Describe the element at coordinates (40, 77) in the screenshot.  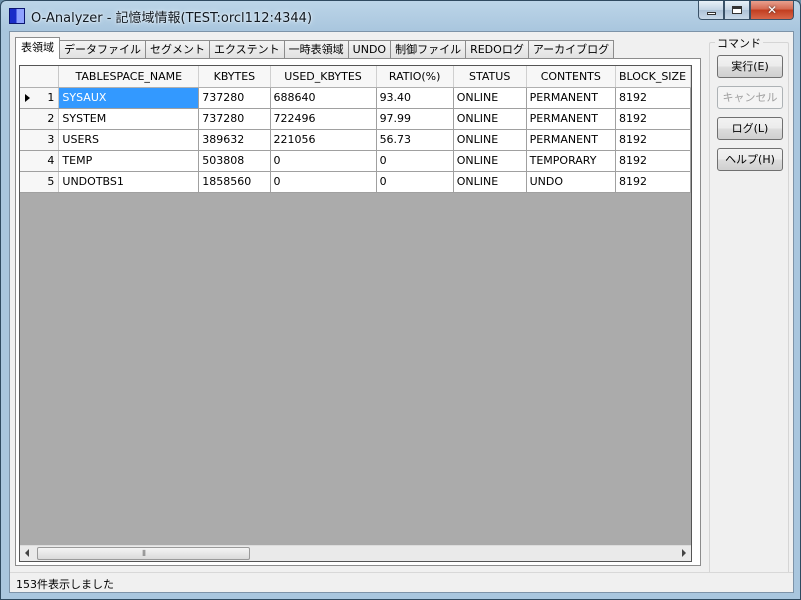
I see `grid-corner-cell` at that location.